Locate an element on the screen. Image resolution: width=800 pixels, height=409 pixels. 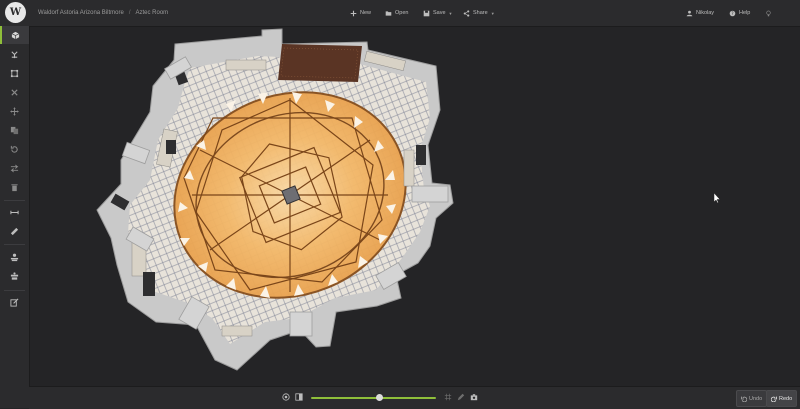
camera-button is located at coordinates (474, 397).